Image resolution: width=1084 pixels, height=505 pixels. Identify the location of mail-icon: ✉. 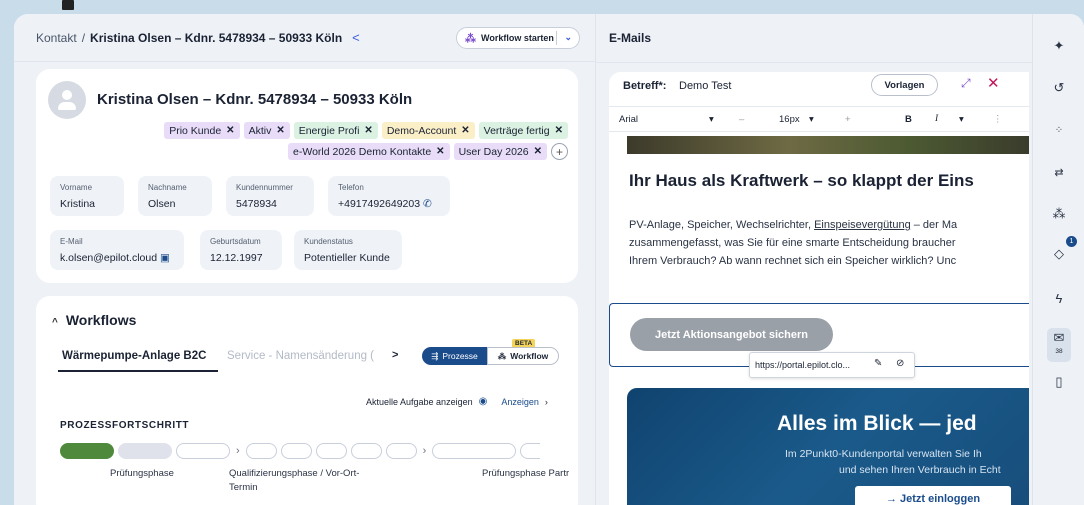
(1059, 338).